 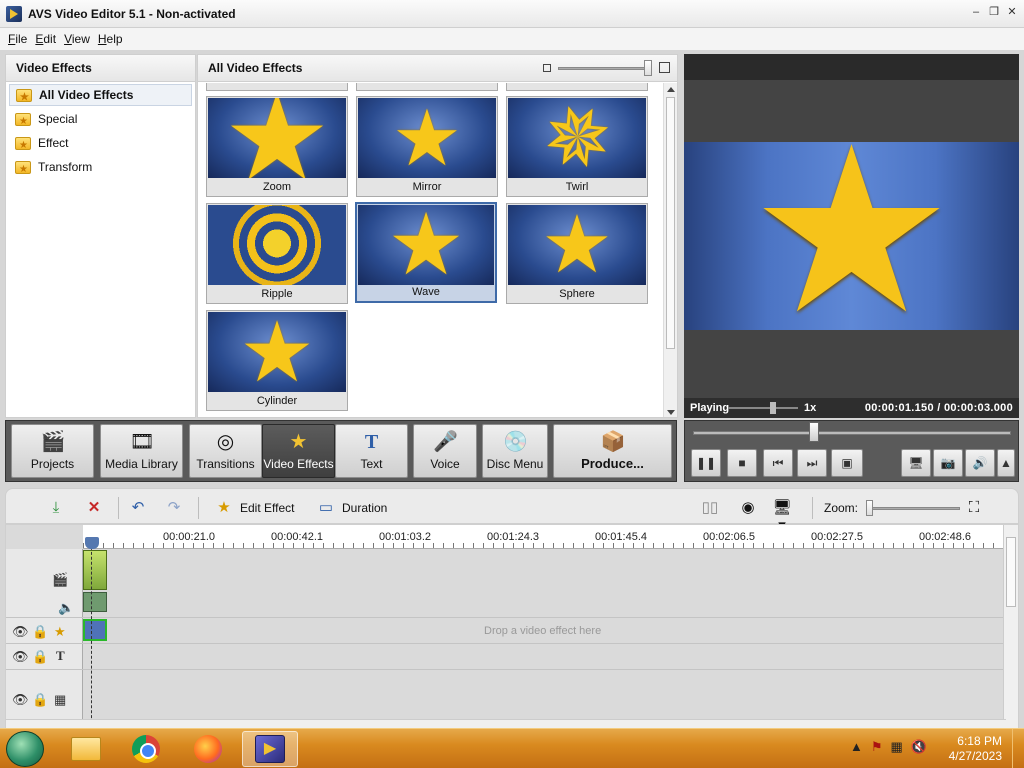 What do you see at coordinates (17, 39) in the screenshot?
I see `menu-file: File` at bounding box center [17, 39].